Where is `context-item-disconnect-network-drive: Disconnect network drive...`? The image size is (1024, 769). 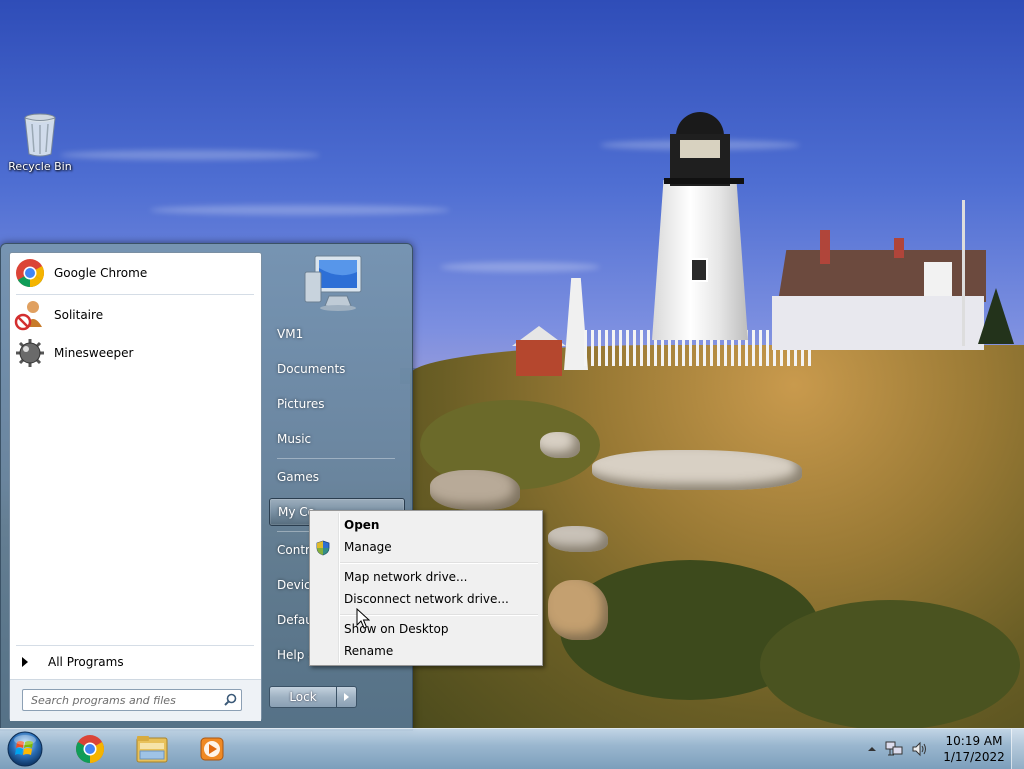
context-item-disconnect-network-drive: Disconnect network drive... is located at coordinates (426, 599).